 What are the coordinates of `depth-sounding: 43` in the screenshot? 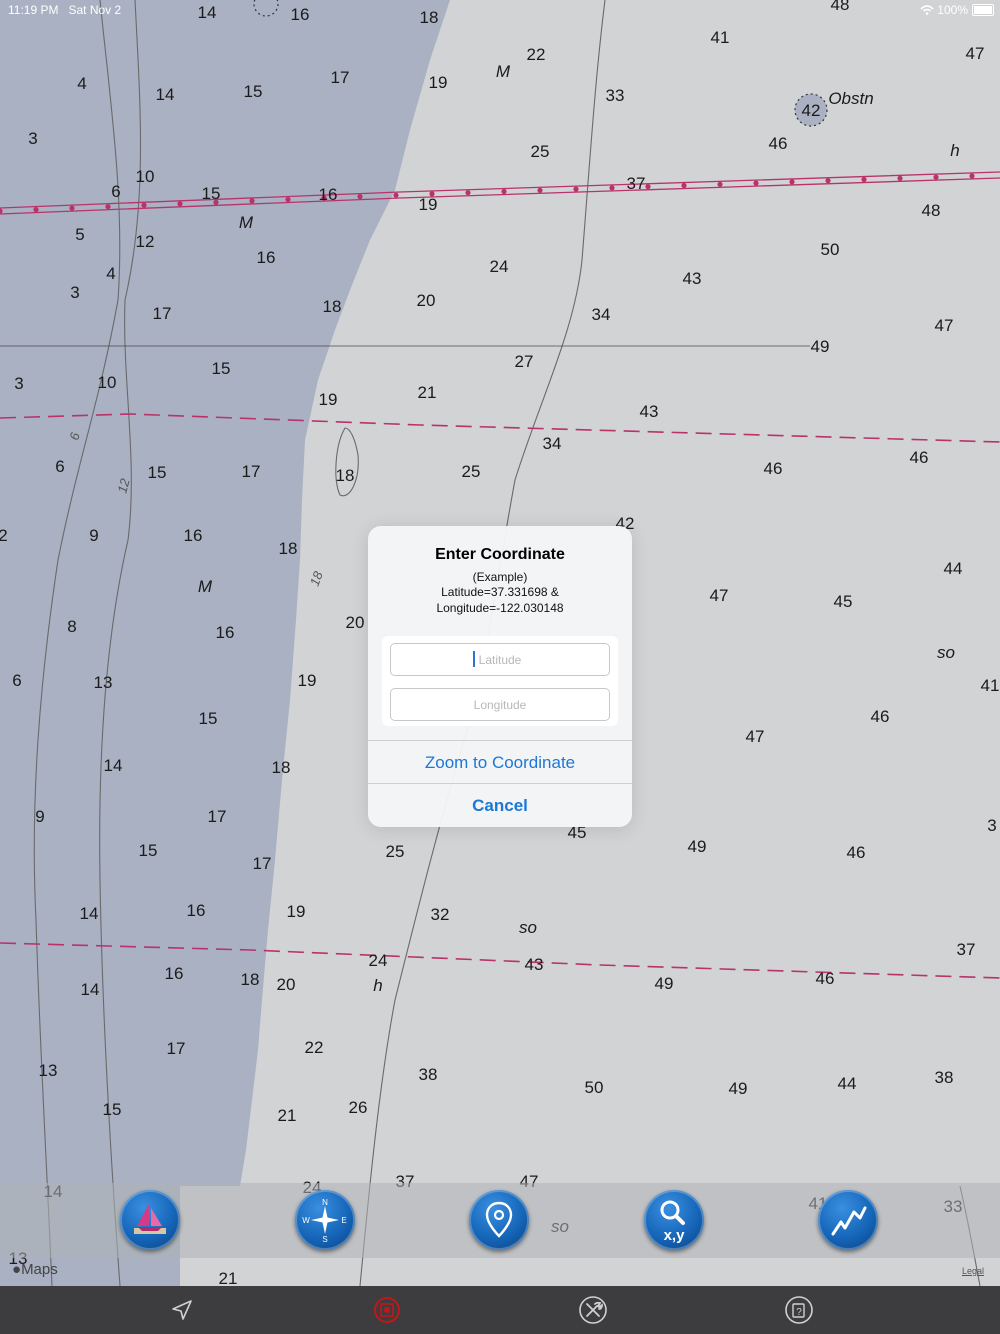 It's located at (692, 278).